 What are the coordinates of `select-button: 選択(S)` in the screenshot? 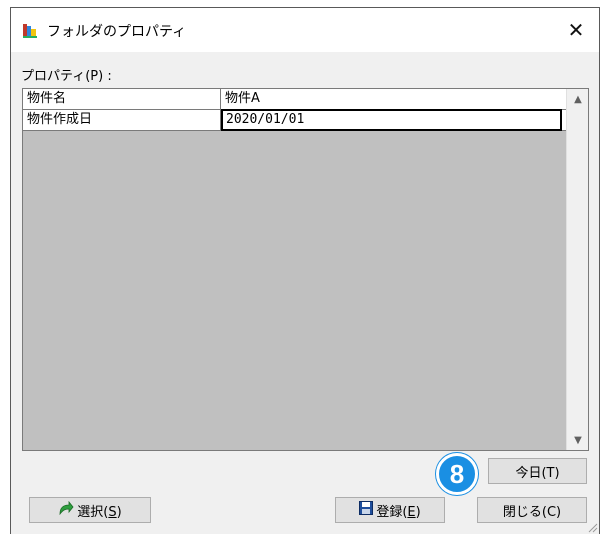 It's located at (90, 510).